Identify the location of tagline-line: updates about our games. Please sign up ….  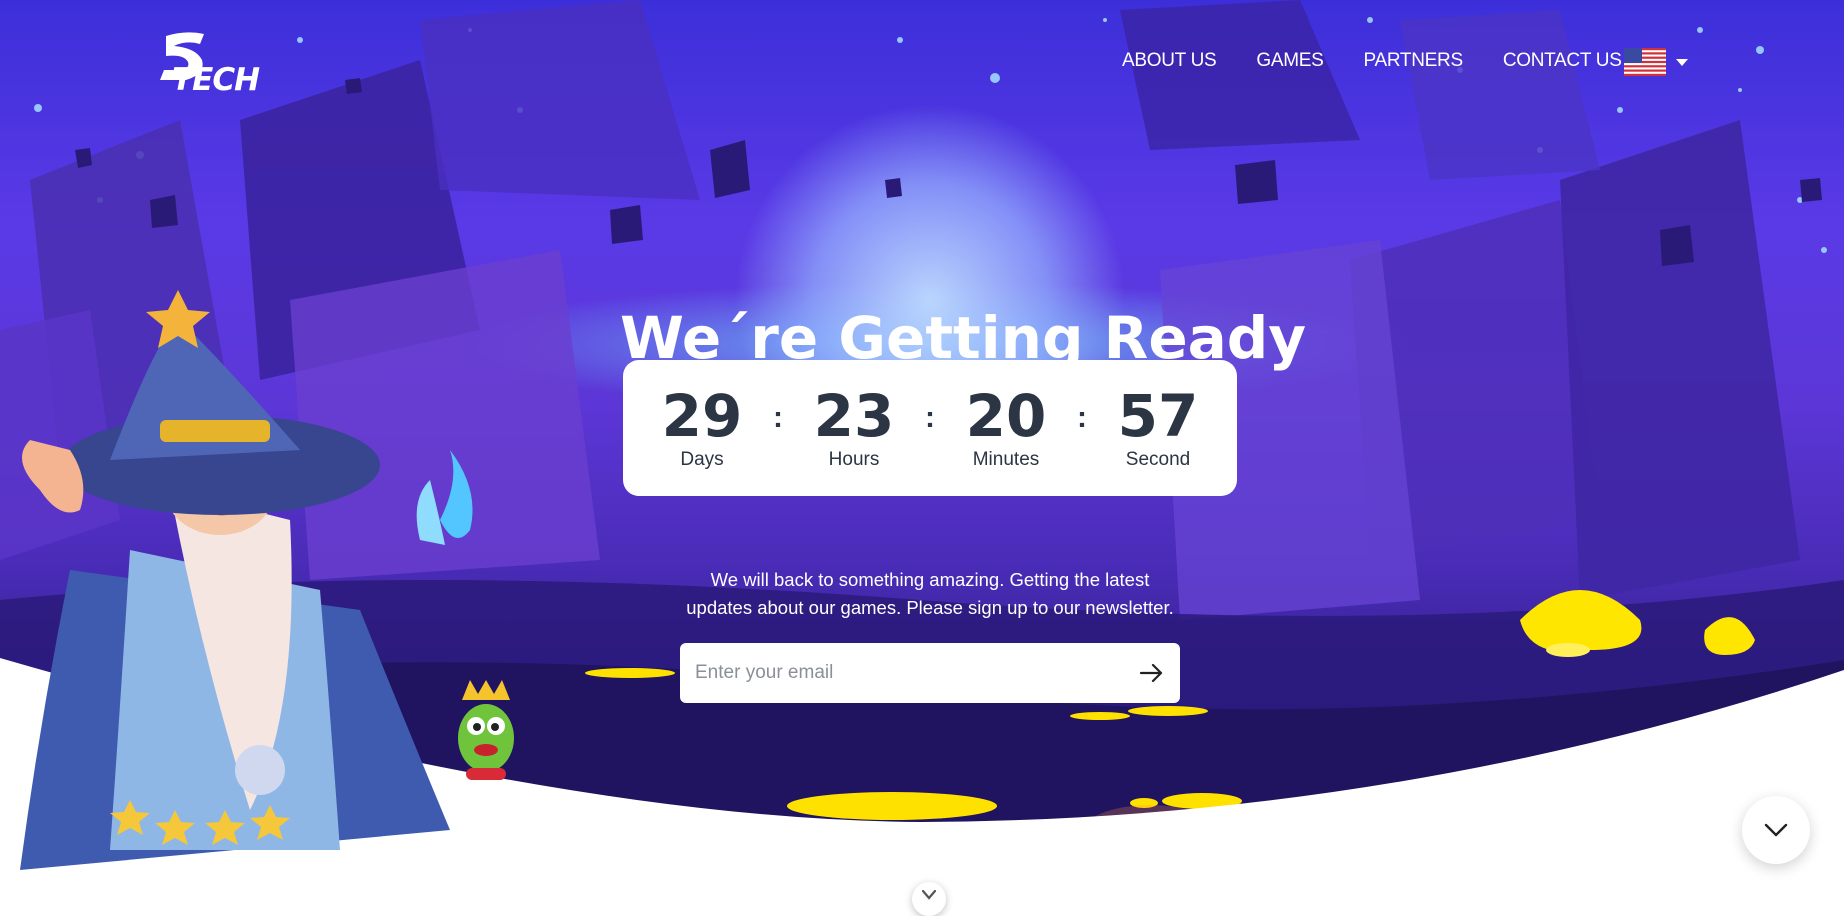
(930, 607).